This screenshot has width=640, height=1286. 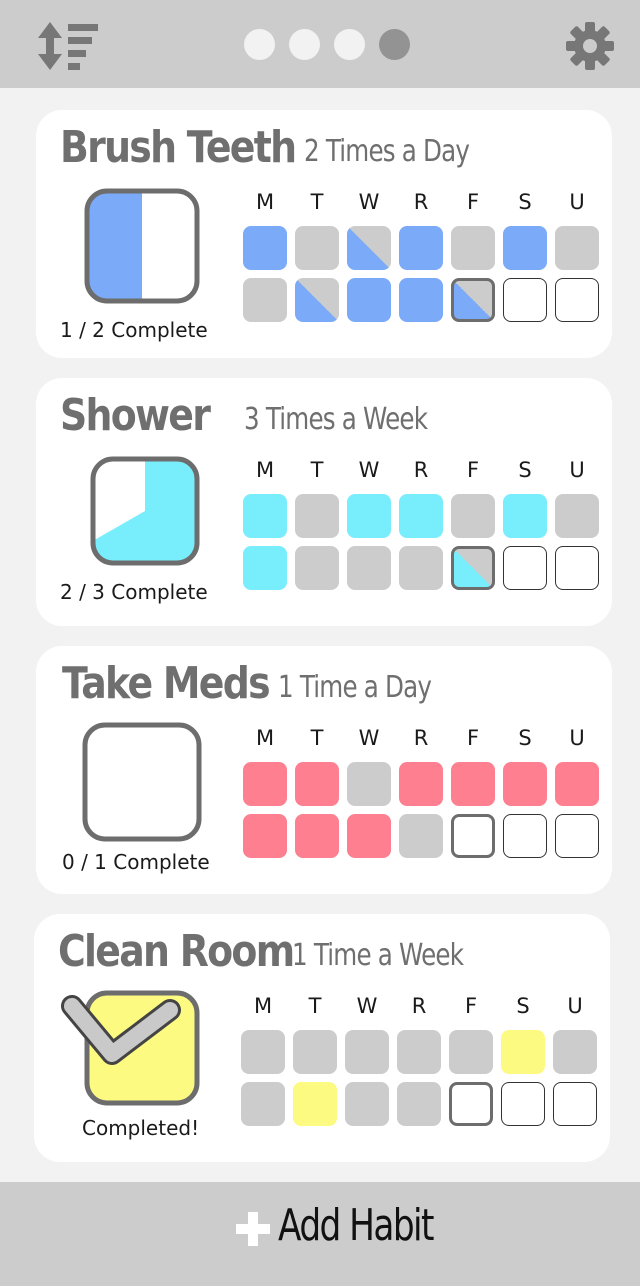 What do you see at coordinates (387, 151) in the screenshot?
I see `habit-frequency: 2 Times a Day` at bounding box center [387, 151].